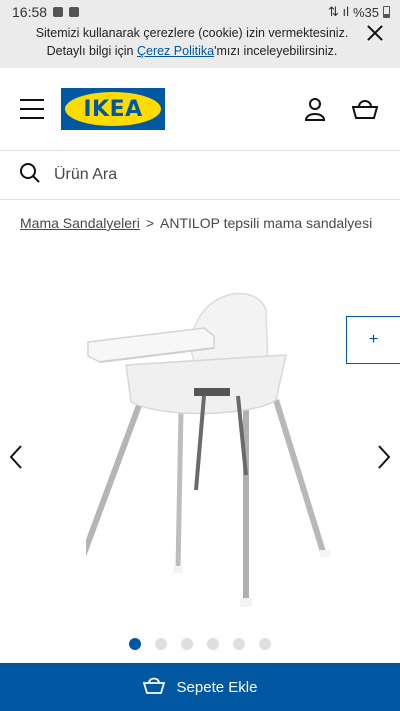  Describe the element at coordinates (384, 457) in the screenshot. I see `chevron-right-icon` at that location.